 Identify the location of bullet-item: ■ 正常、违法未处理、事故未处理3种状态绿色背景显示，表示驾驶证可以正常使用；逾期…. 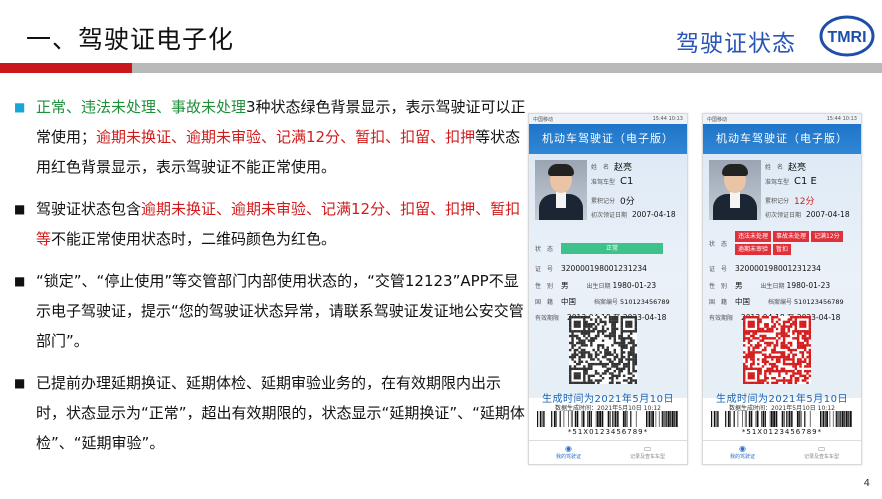
(272, 137).